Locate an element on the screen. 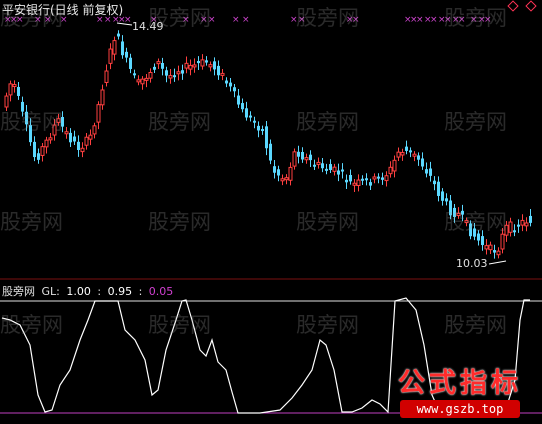  logo-text: 公式指标 is located at coordinates (460, 383).